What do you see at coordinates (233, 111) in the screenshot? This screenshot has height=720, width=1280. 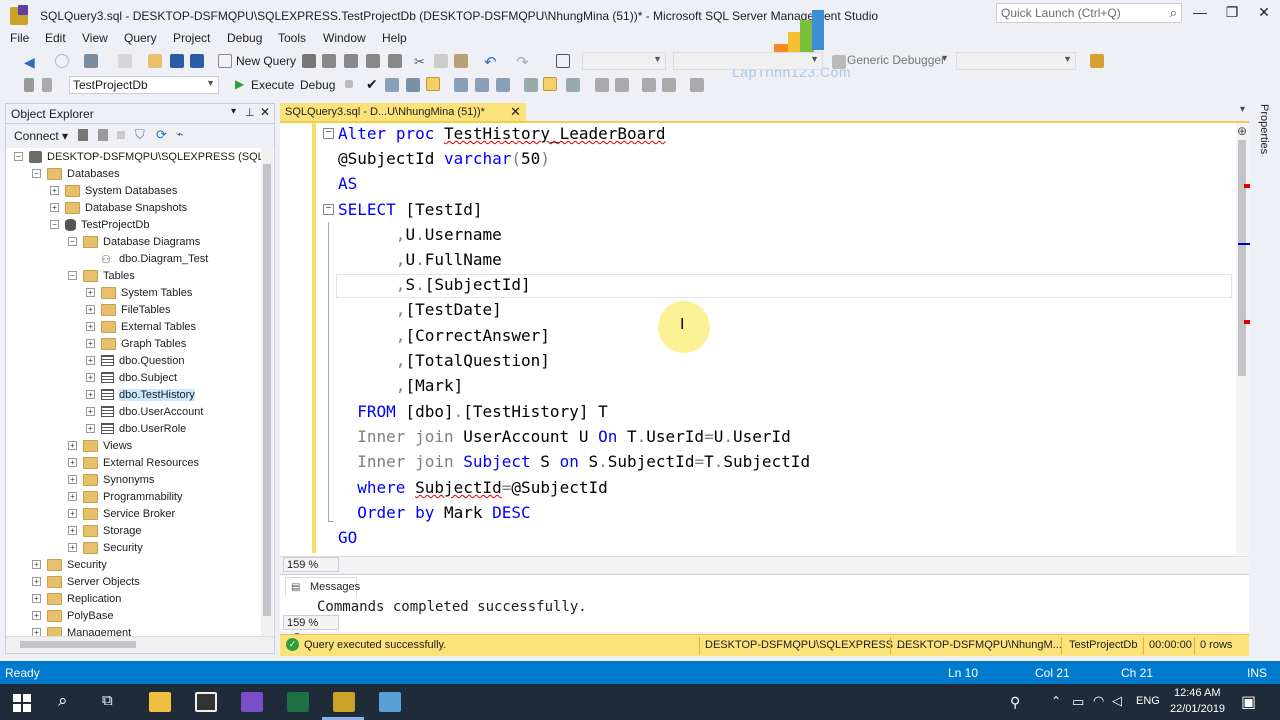 I see `panel-menu-icon: ▾` at bounding box center [233, 111].